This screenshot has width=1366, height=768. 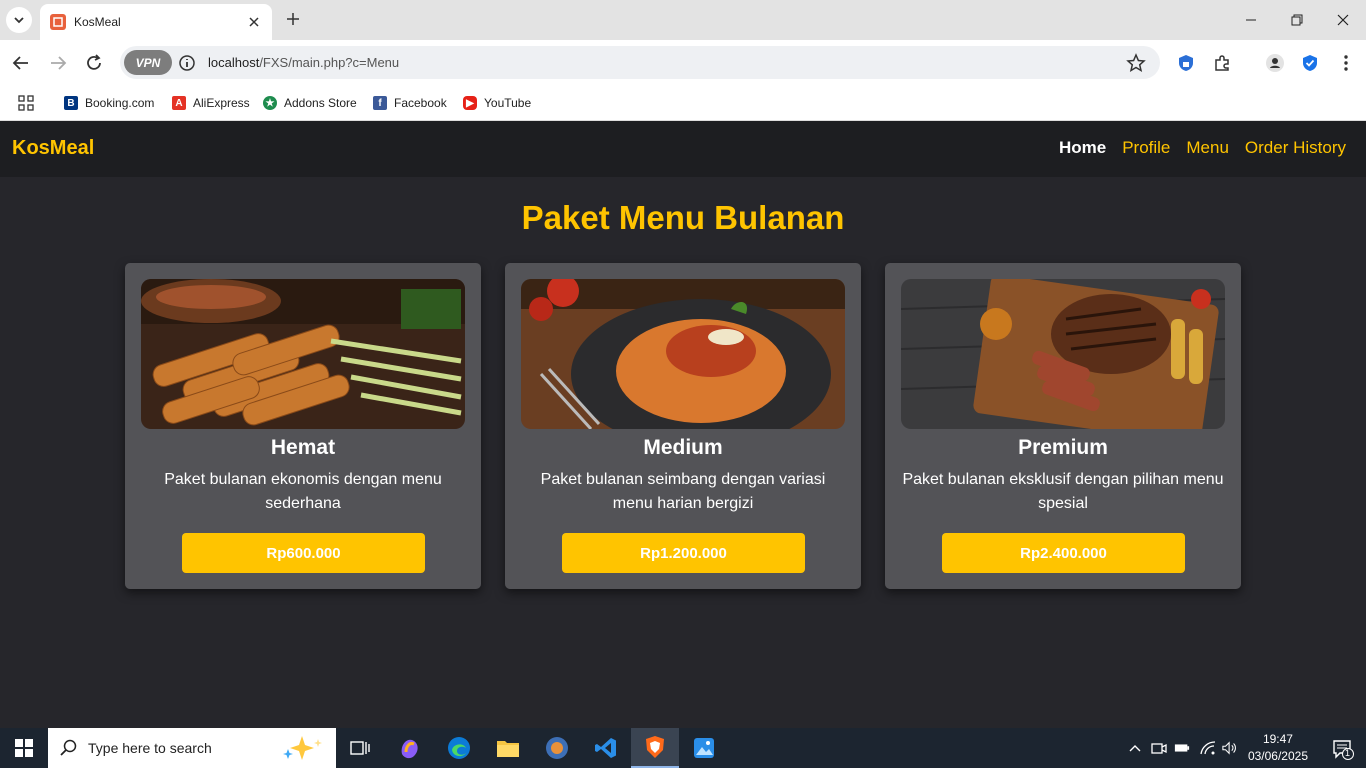 What do you see at coordinates (1295, 148) in the screenshot?
I see `nav-order-history: Order History` at bounding box center [1295, 148].